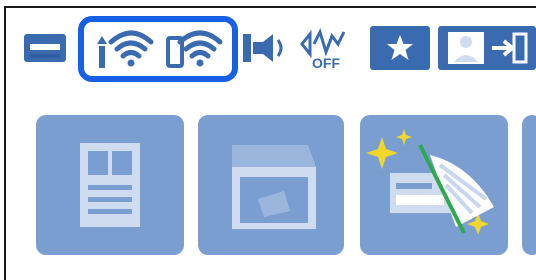  I want to click on wifi-signal-icon, so click(124, 48).